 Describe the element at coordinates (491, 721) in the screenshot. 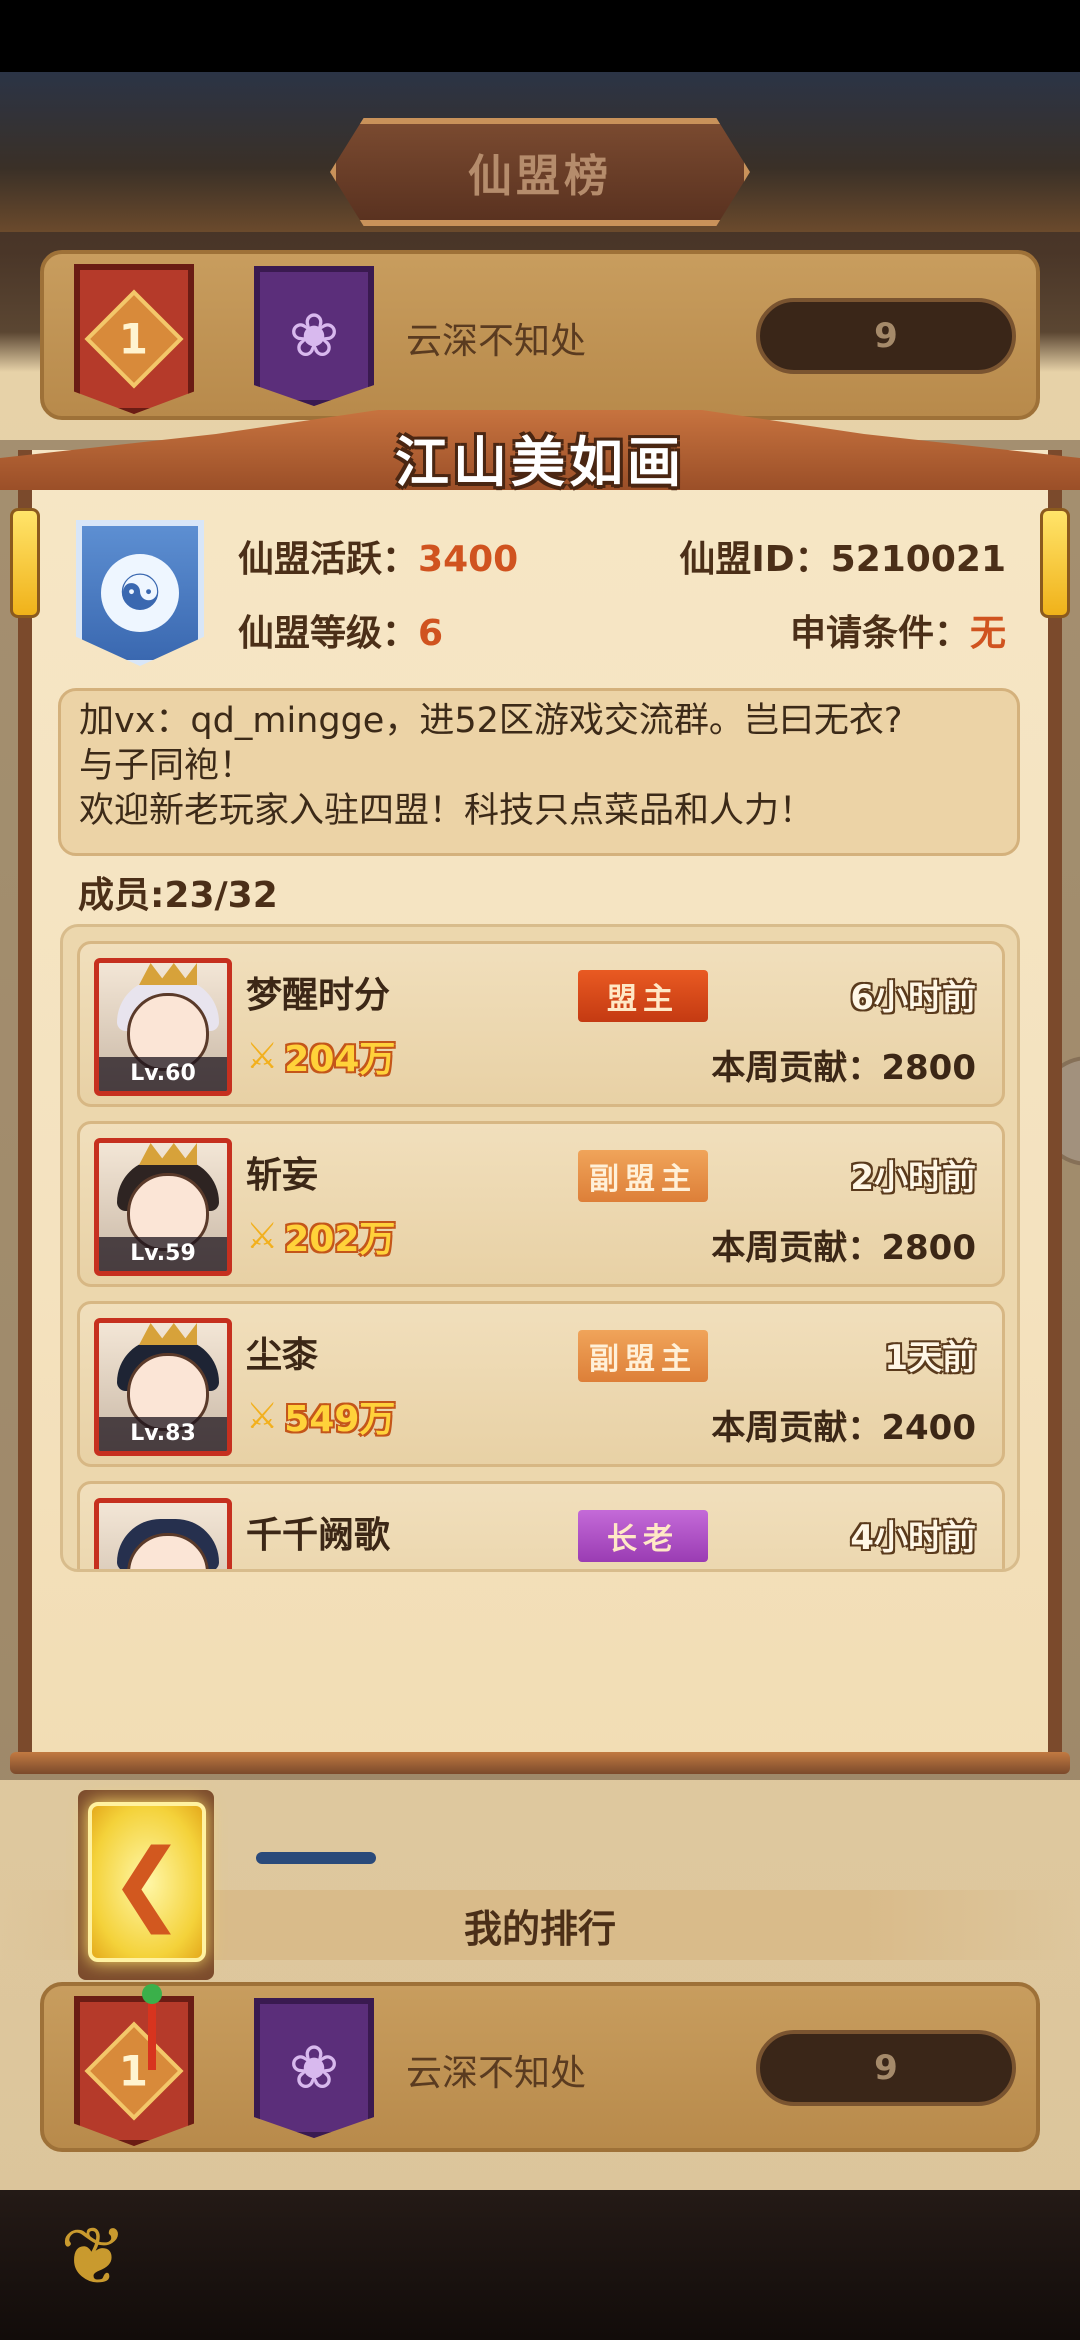

I see `notice-line: 加vx：qd_mingge，进52区游戏交流群。岂曰无衣?` at that location.